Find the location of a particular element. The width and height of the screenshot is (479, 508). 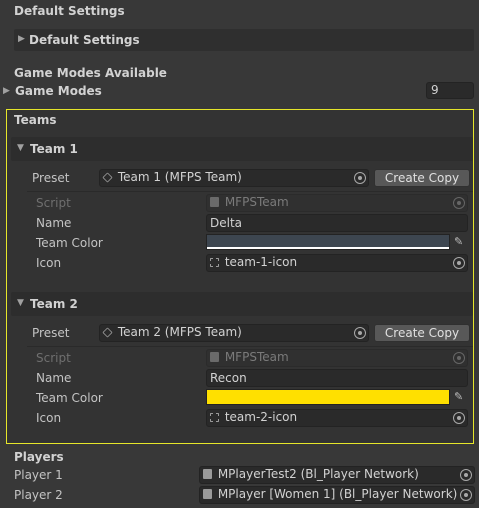

default-settings-foldout-label: Default Settings is located at coordinates (84, 40).